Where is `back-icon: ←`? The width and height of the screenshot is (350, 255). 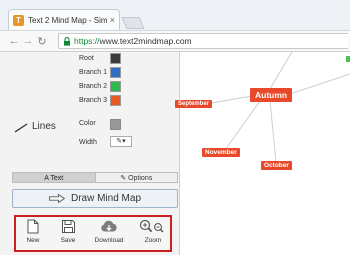 back-icon: ← is located at coordinates (14, 41).